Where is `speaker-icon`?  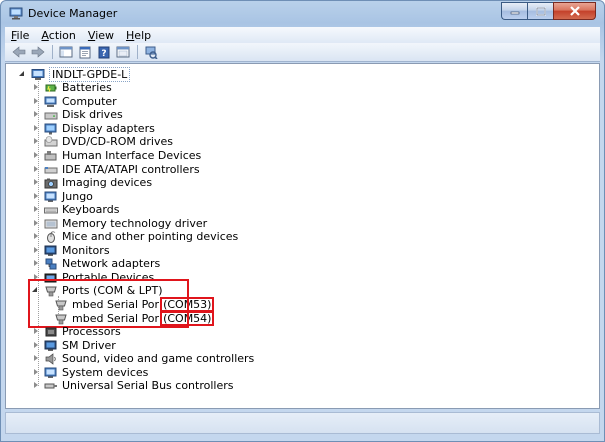
speaker-icon is located at coordinates (50, 358).